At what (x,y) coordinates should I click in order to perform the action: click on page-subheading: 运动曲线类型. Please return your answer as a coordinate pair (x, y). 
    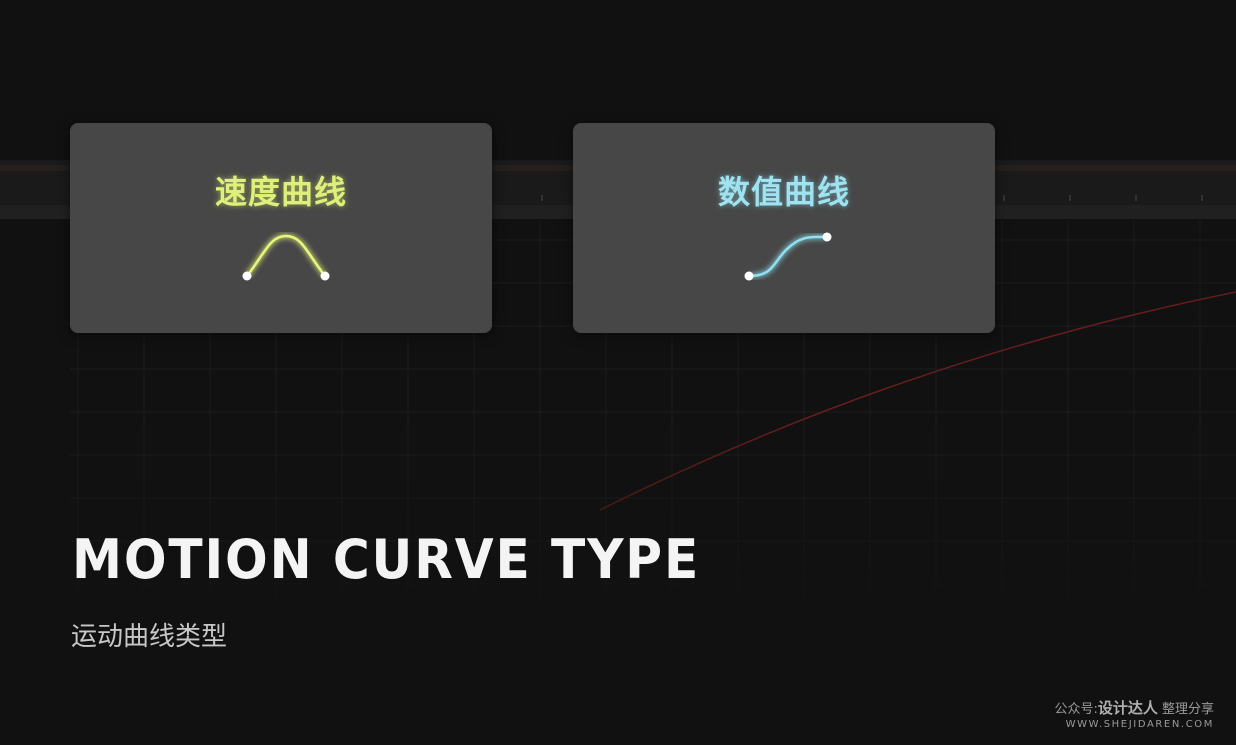
    Looking at the image, I should click on (149, 637).